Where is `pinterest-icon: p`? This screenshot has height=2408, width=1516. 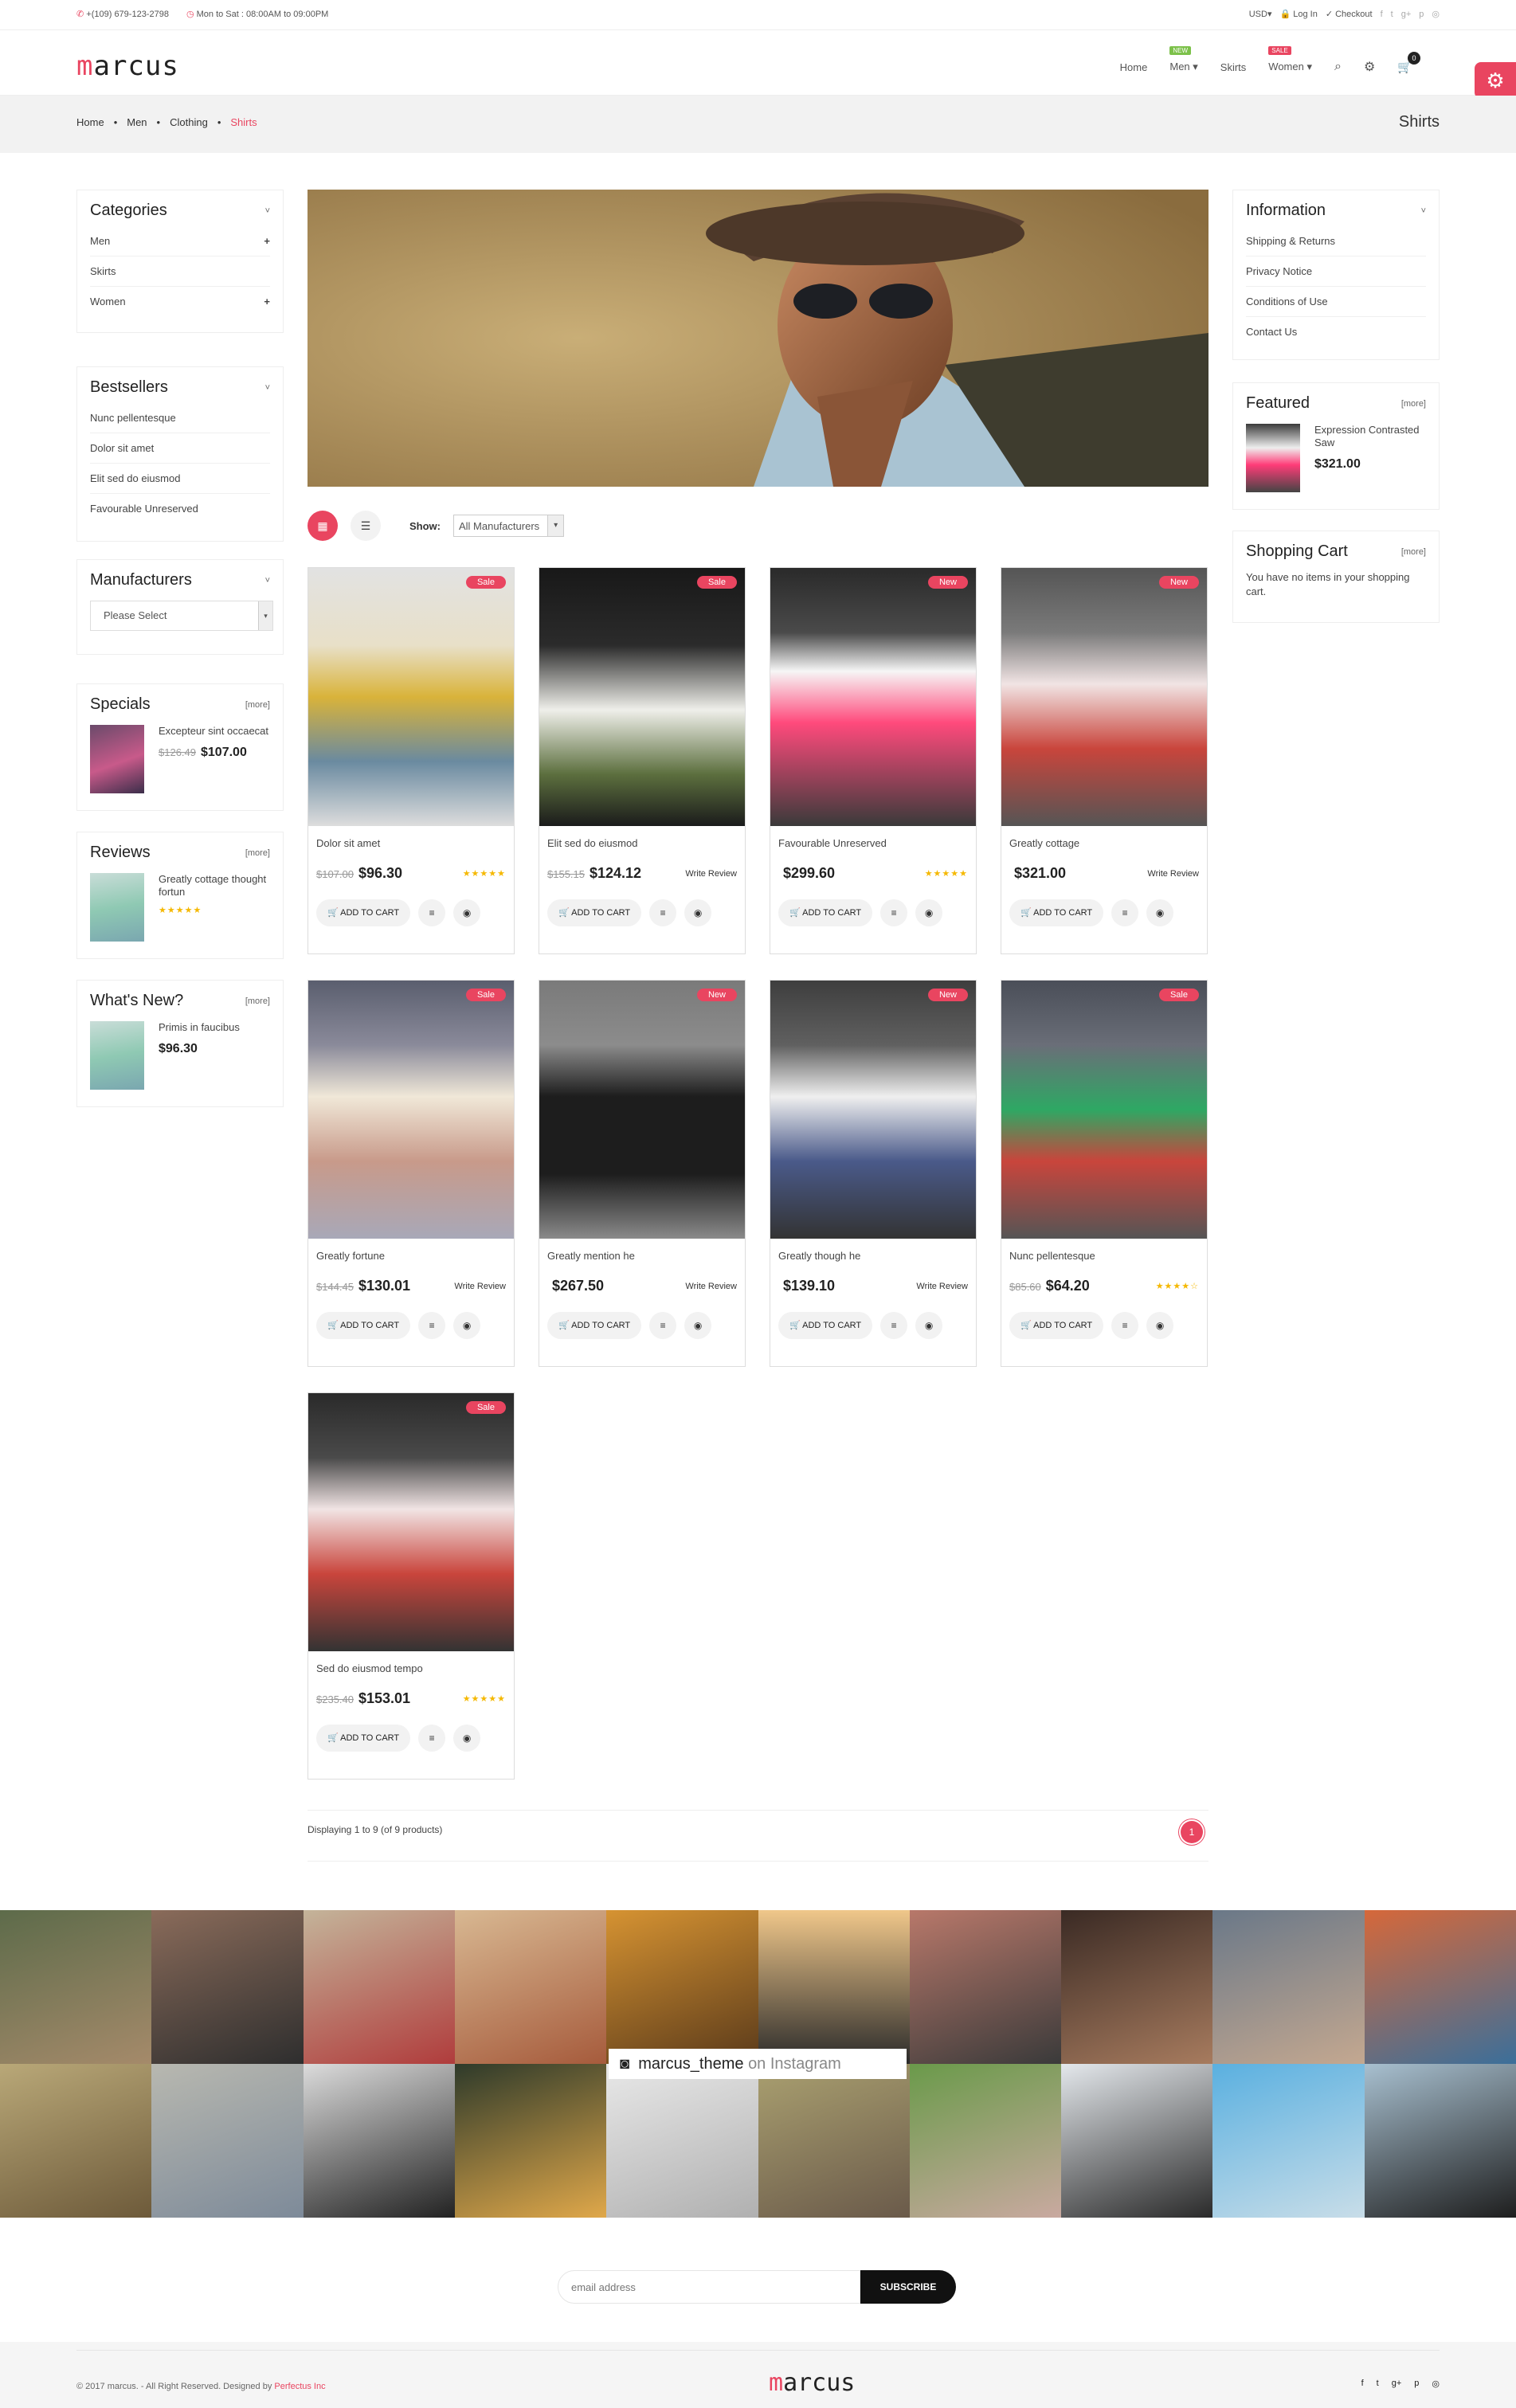 pinterest-icon: p is located at coordinates (1416, 2384).